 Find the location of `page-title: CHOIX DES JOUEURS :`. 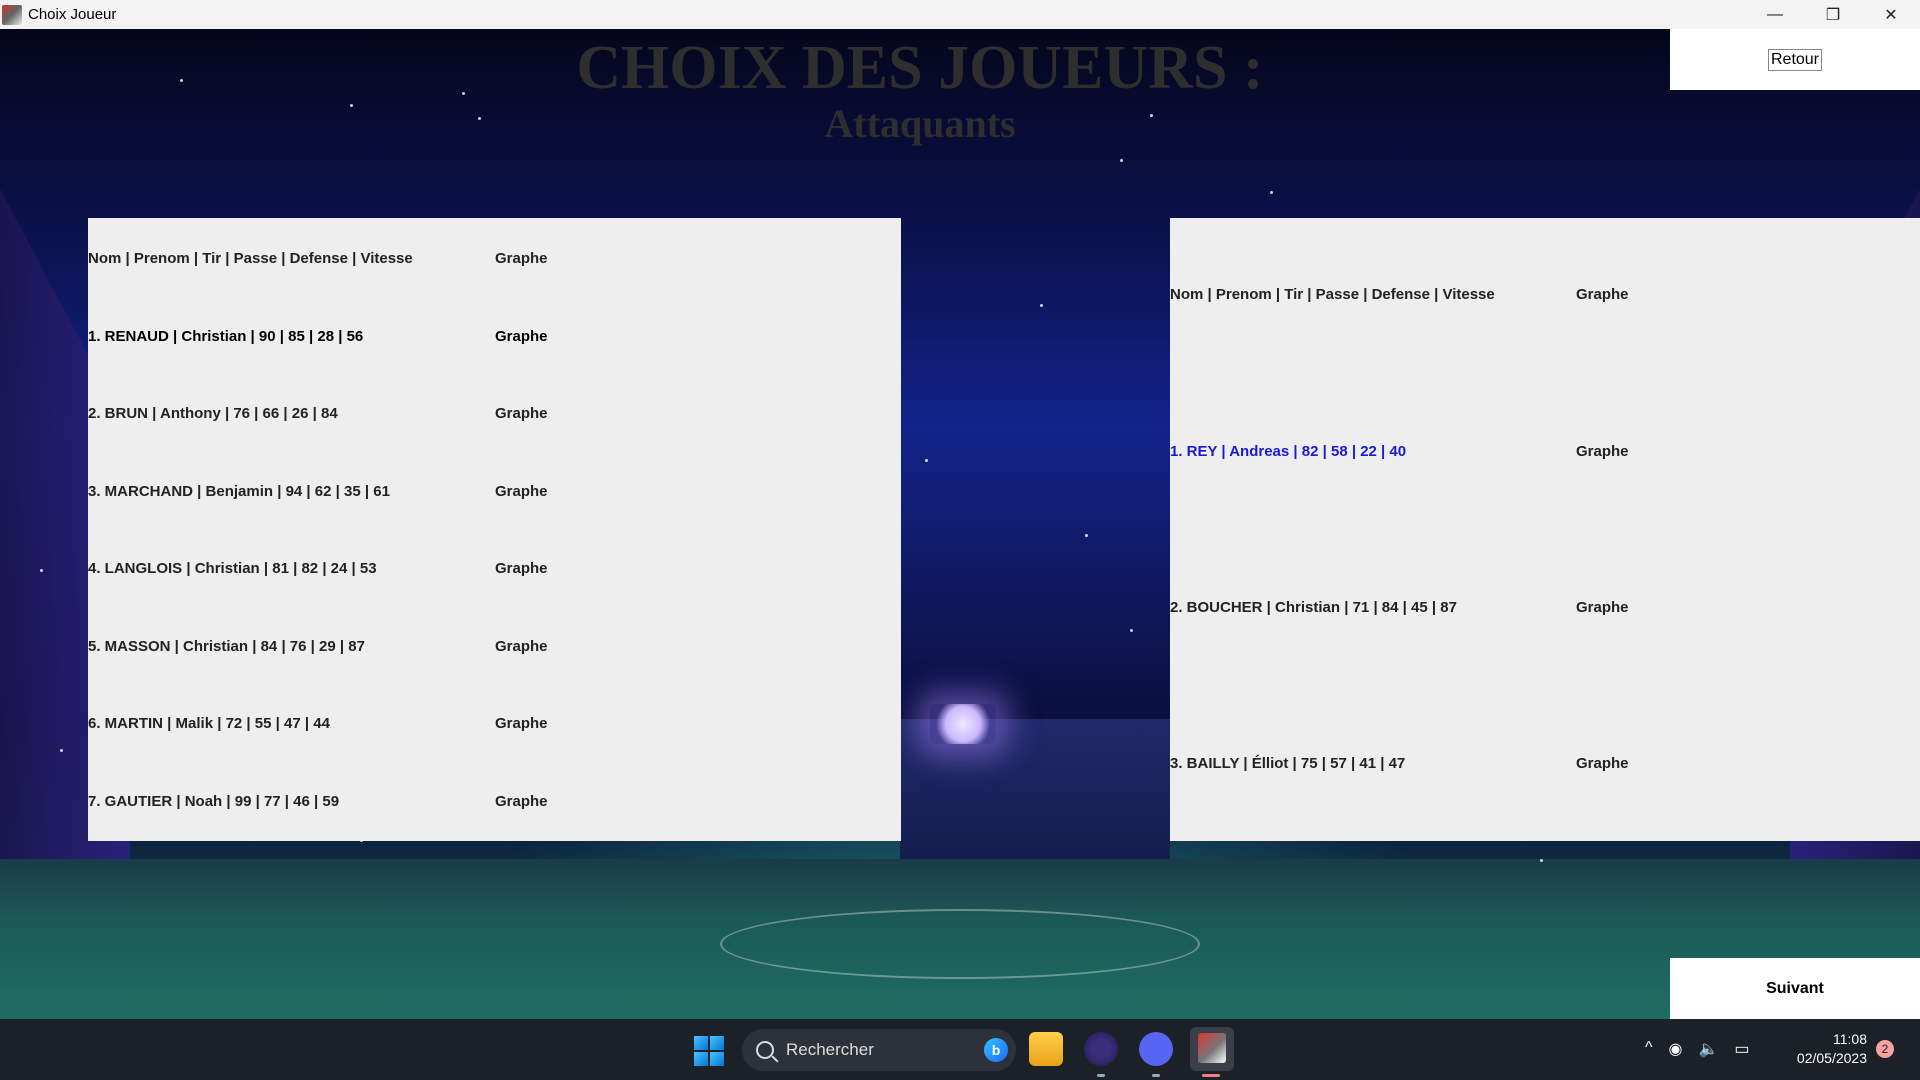

page-title: CHOIX DES JOUEURS : is located at coordinates (920, 68).